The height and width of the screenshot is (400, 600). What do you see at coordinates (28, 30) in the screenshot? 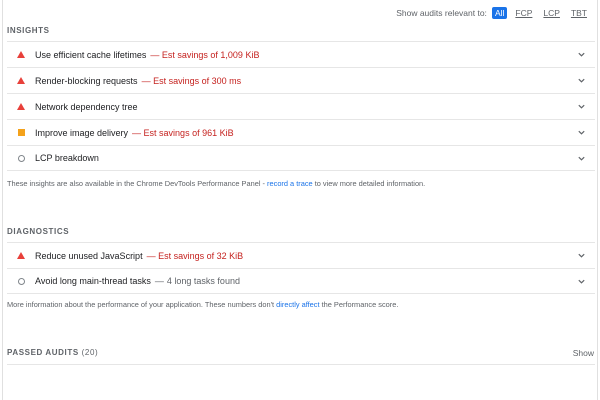
I see `insights-heading: INSIGHTS` at bounding box center [28, 30].